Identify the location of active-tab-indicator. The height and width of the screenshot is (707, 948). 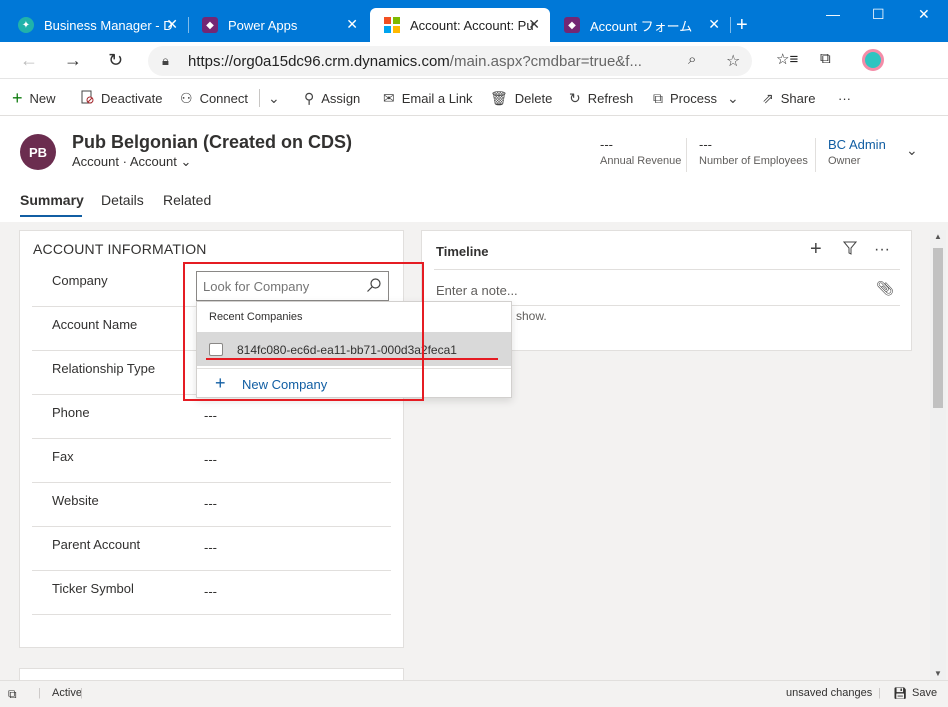
(51, 216).